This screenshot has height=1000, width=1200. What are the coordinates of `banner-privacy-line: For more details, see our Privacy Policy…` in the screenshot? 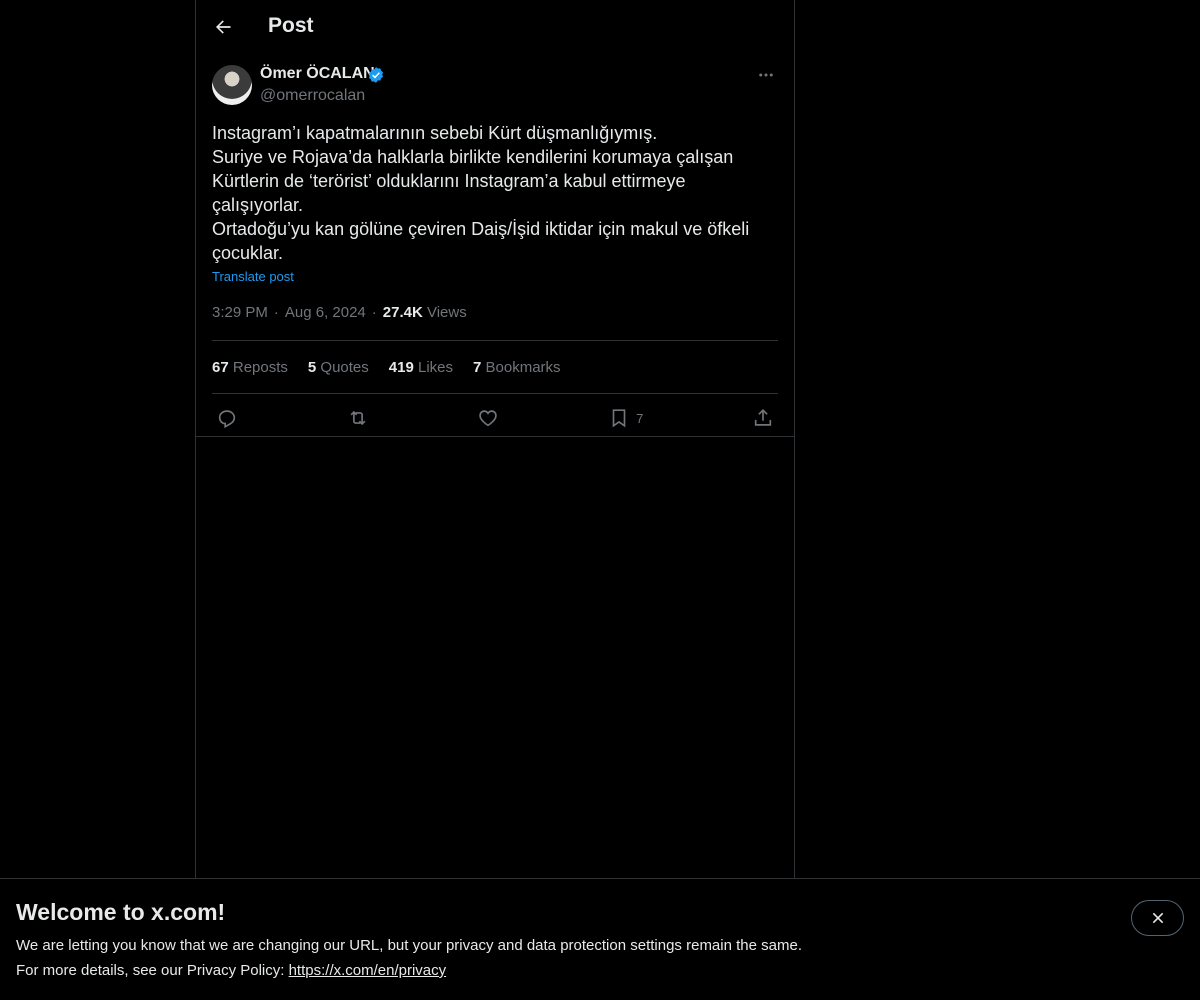 It's located at (231, 970).